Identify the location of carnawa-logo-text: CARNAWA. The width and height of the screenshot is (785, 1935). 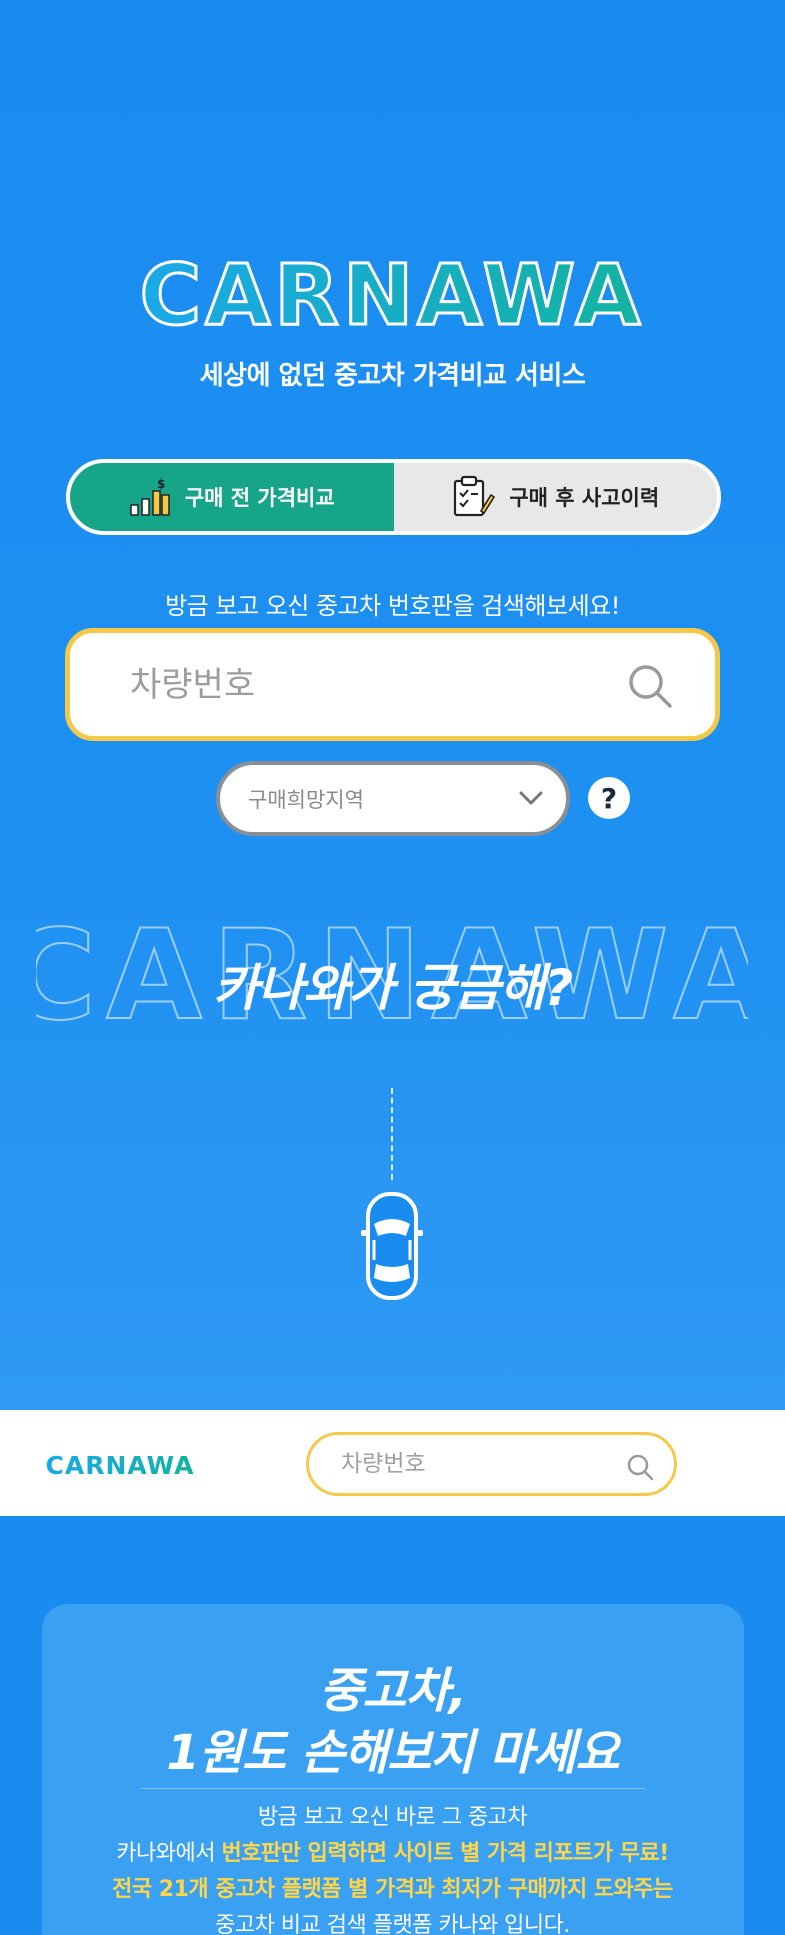
(392, 292).